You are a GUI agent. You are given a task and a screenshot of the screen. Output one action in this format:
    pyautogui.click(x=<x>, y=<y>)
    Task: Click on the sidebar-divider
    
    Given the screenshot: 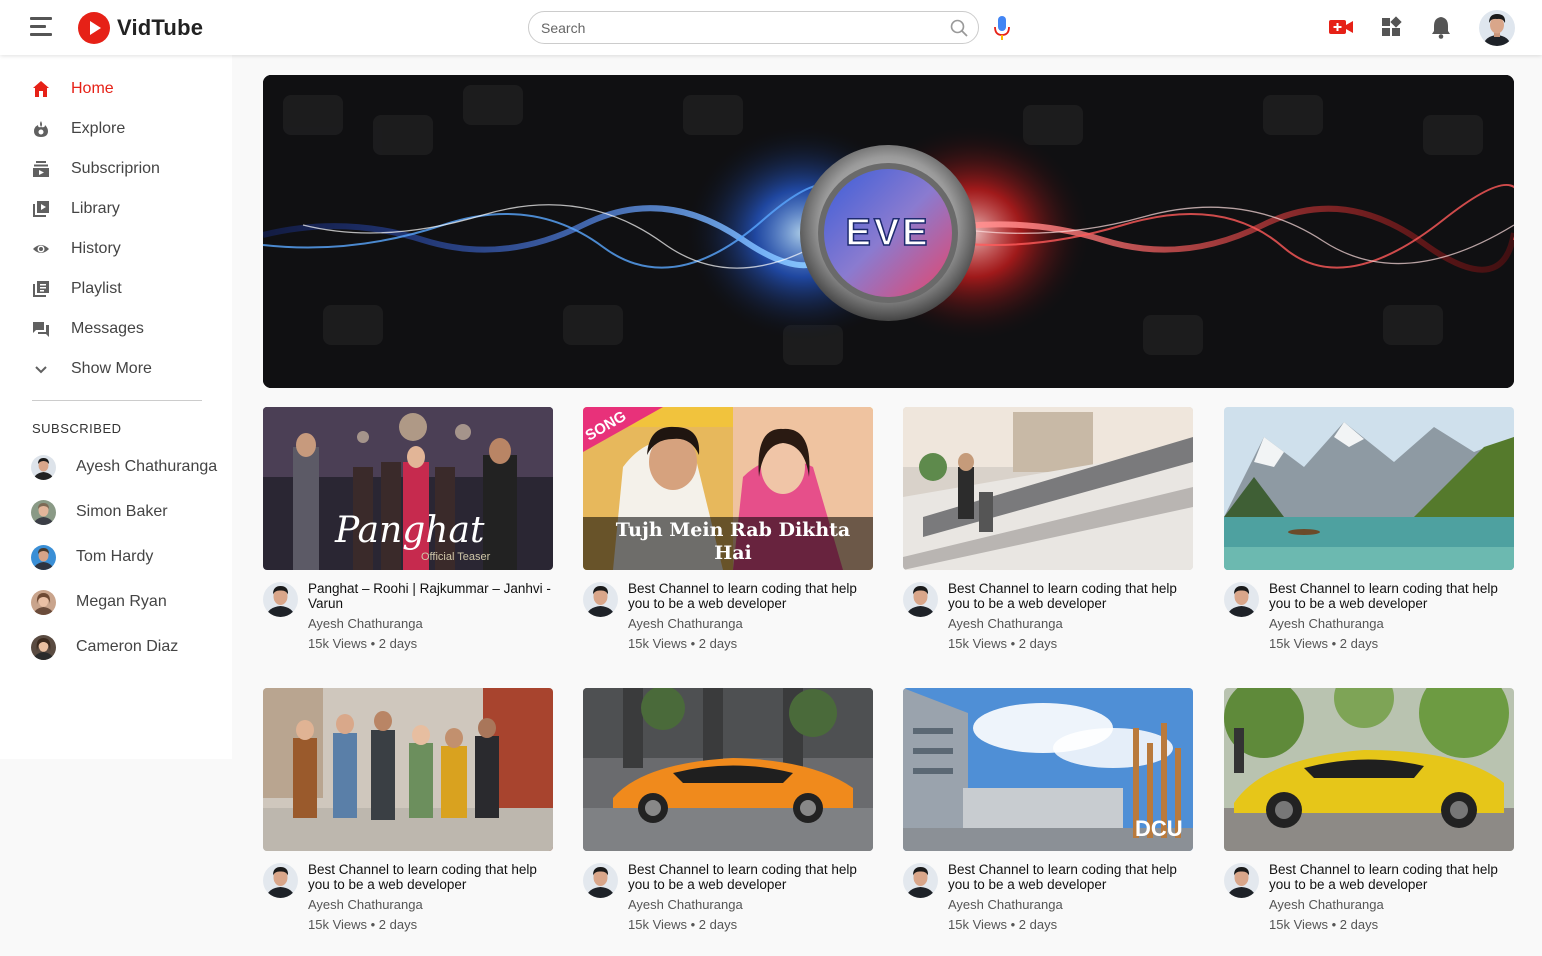 What is the action you would take?
    pyautogui.click(x=117, y=400)
    